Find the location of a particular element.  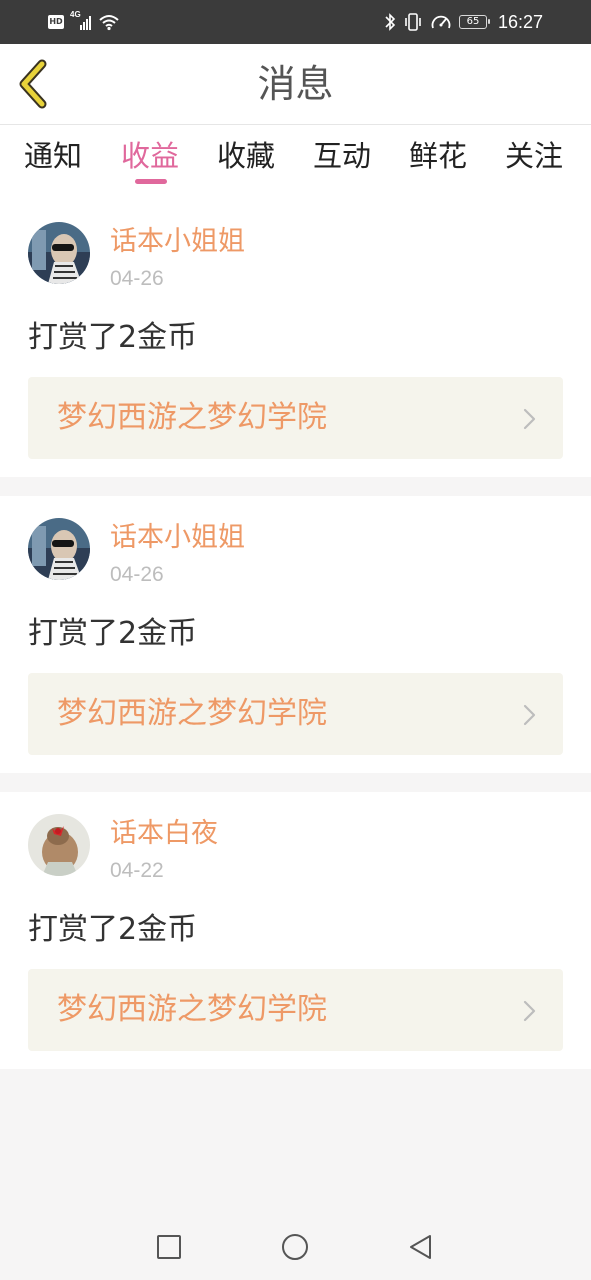

bluetooth-icon is located at coordinates (390, 22).